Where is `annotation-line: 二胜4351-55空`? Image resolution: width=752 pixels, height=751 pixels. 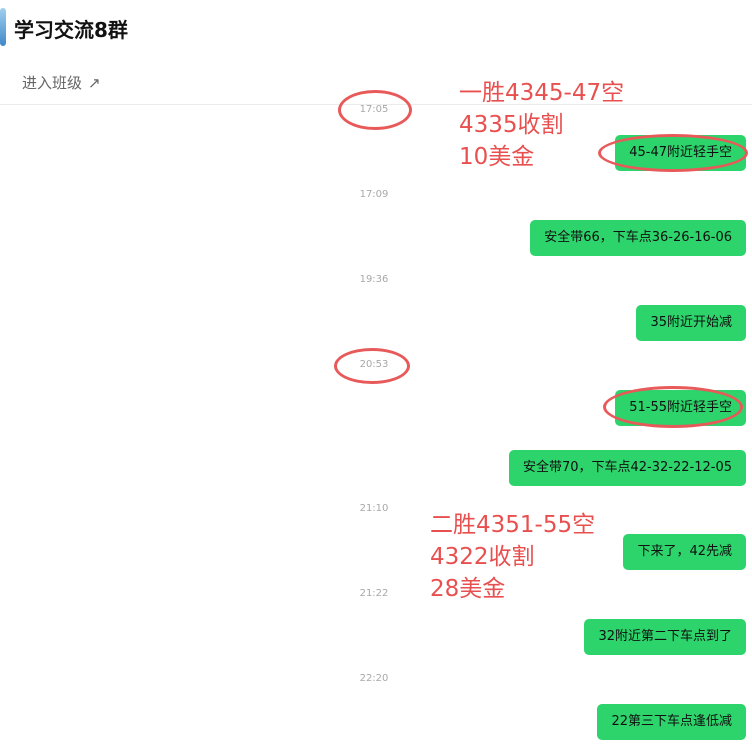
annotation-line: 二胜4351-55空 is located at coordinates (513, 525).